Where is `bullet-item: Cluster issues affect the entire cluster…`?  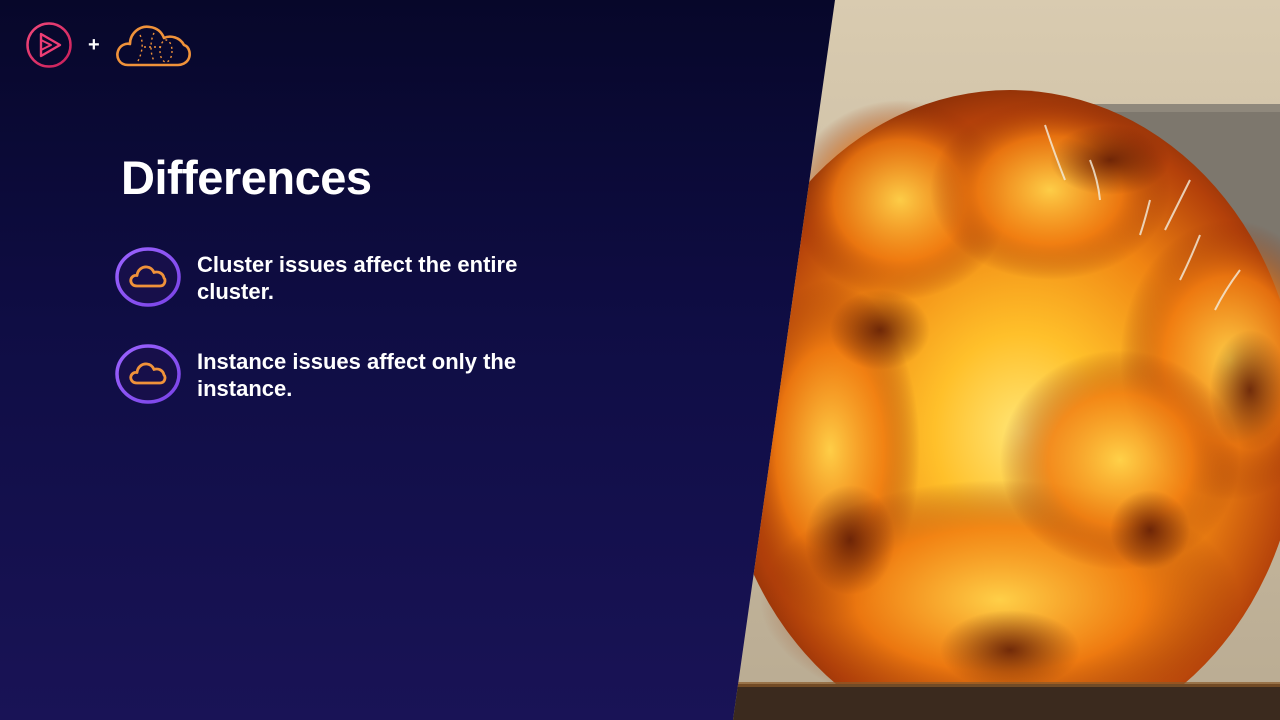
bullet-item: Cluster issues affect the entire cluster… is located at coordinates (336, 277).